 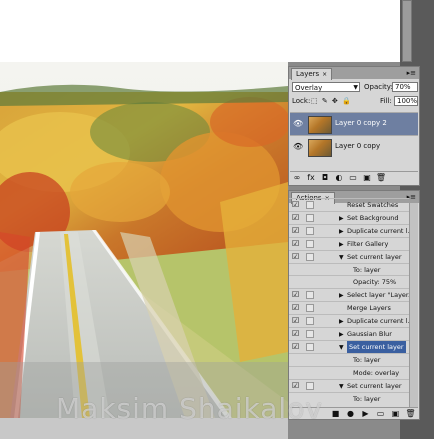 I want to click on action-step-row: ☑ ▶ Gaussian Blur, so click(x=349, y=334).